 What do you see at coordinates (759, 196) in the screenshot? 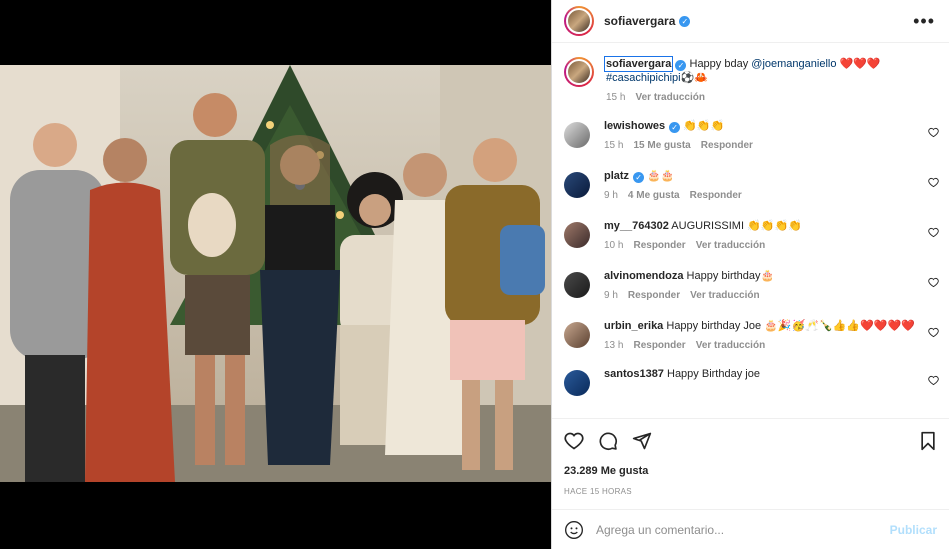
I see `comment-meta: 9 h 4 Me gusta Responder` at bounding box center [759, 196].